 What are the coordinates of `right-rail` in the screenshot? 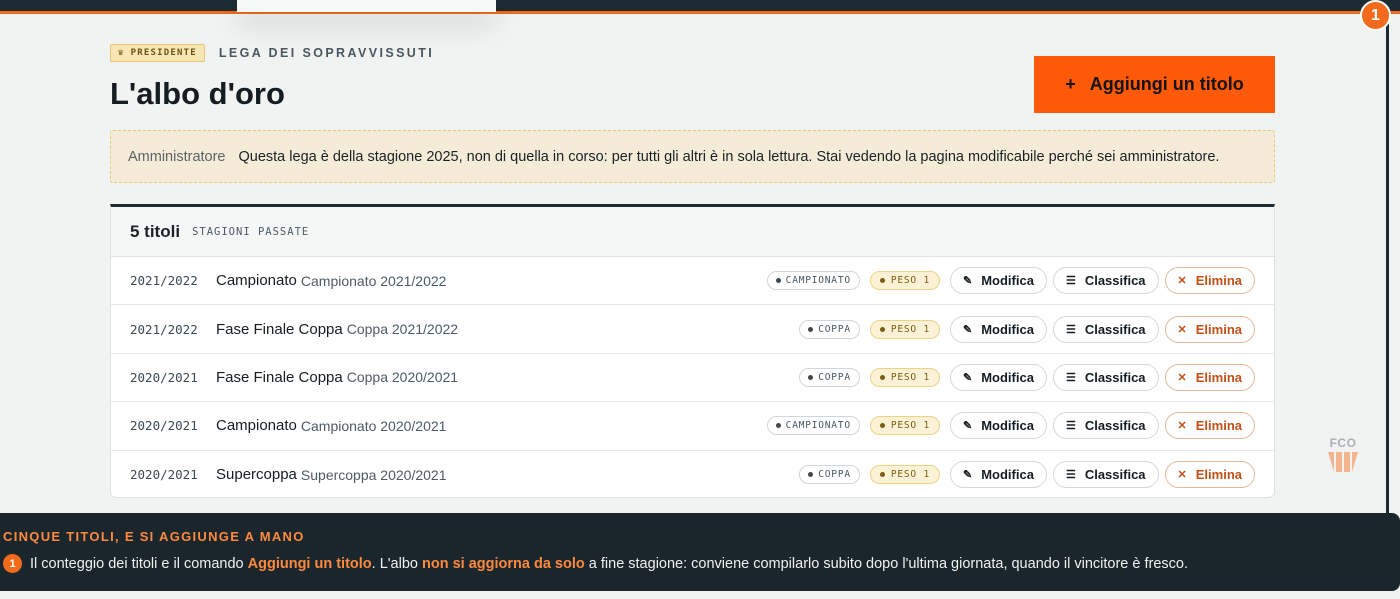 It's located at (1387, 264).